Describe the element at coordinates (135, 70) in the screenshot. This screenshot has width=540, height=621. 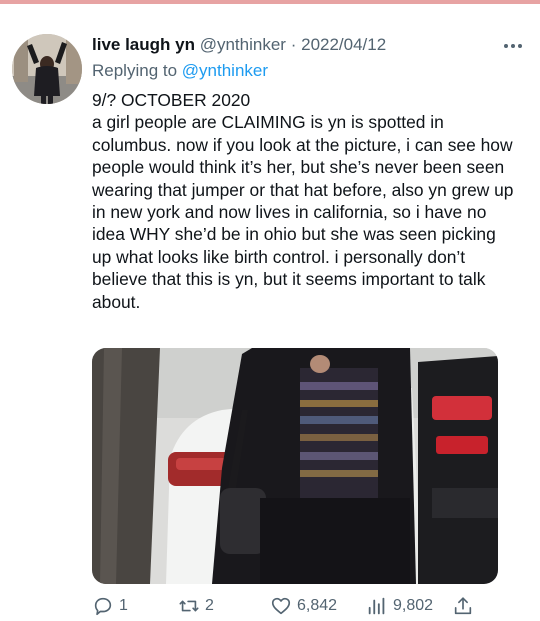
I see `replying-to-label: Replying to` at that location.